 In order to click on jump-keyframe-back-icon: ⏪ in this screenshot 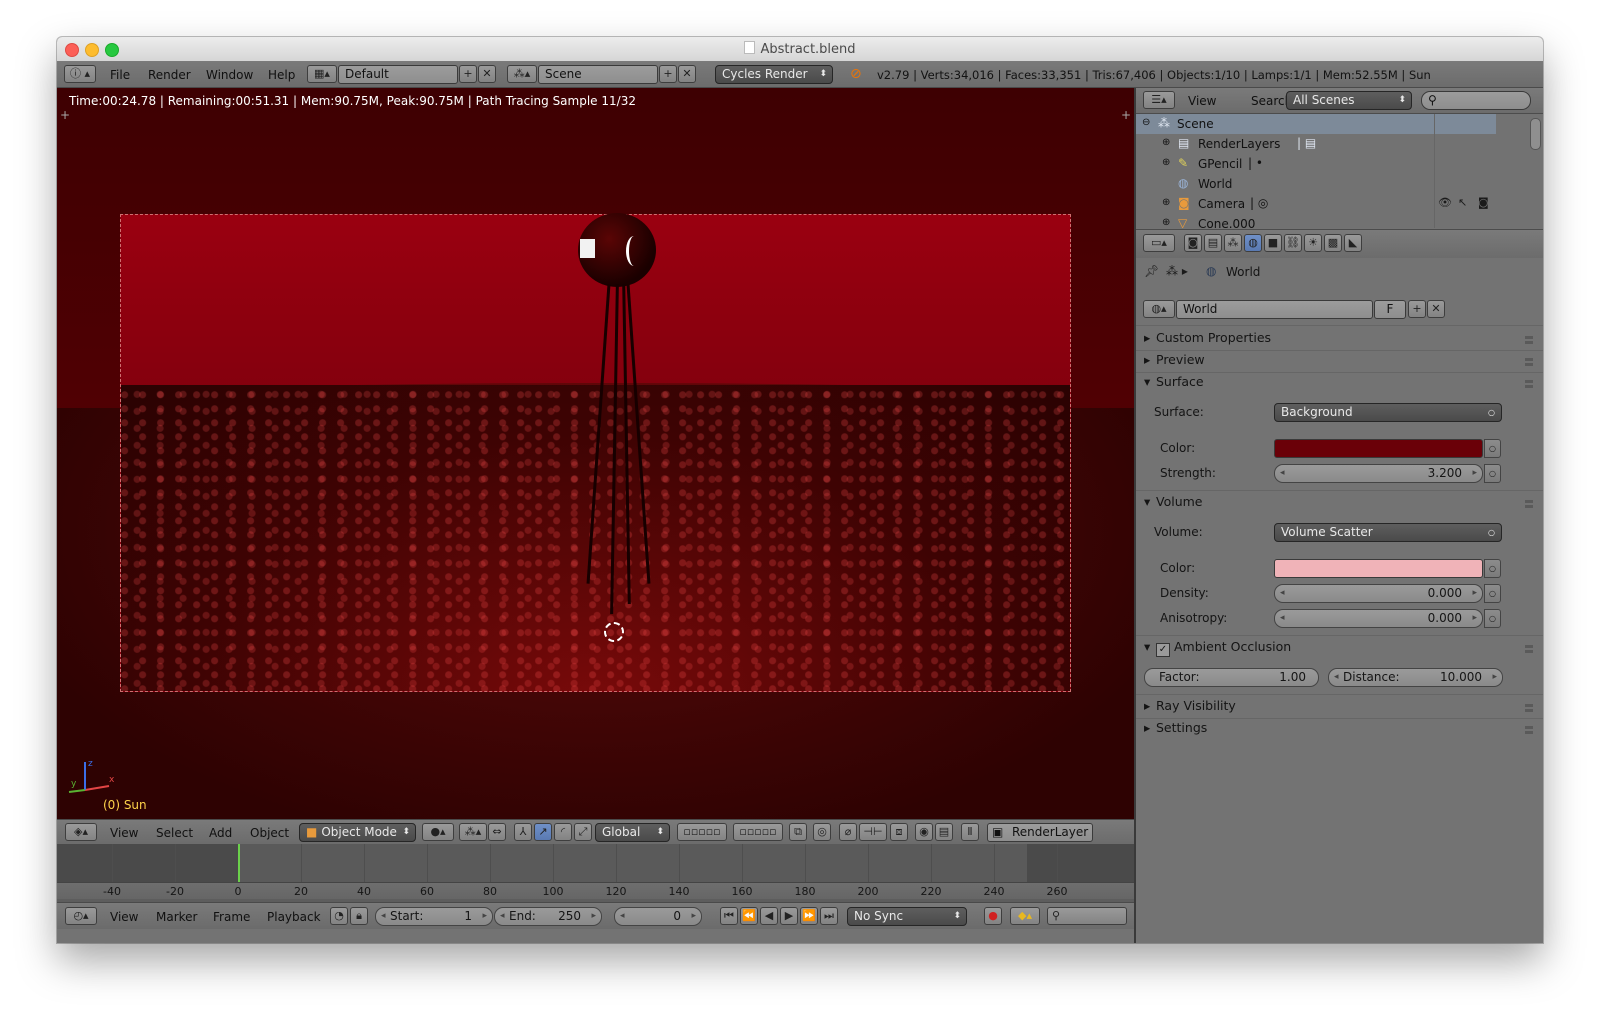, I will do `click(749, 916)`.